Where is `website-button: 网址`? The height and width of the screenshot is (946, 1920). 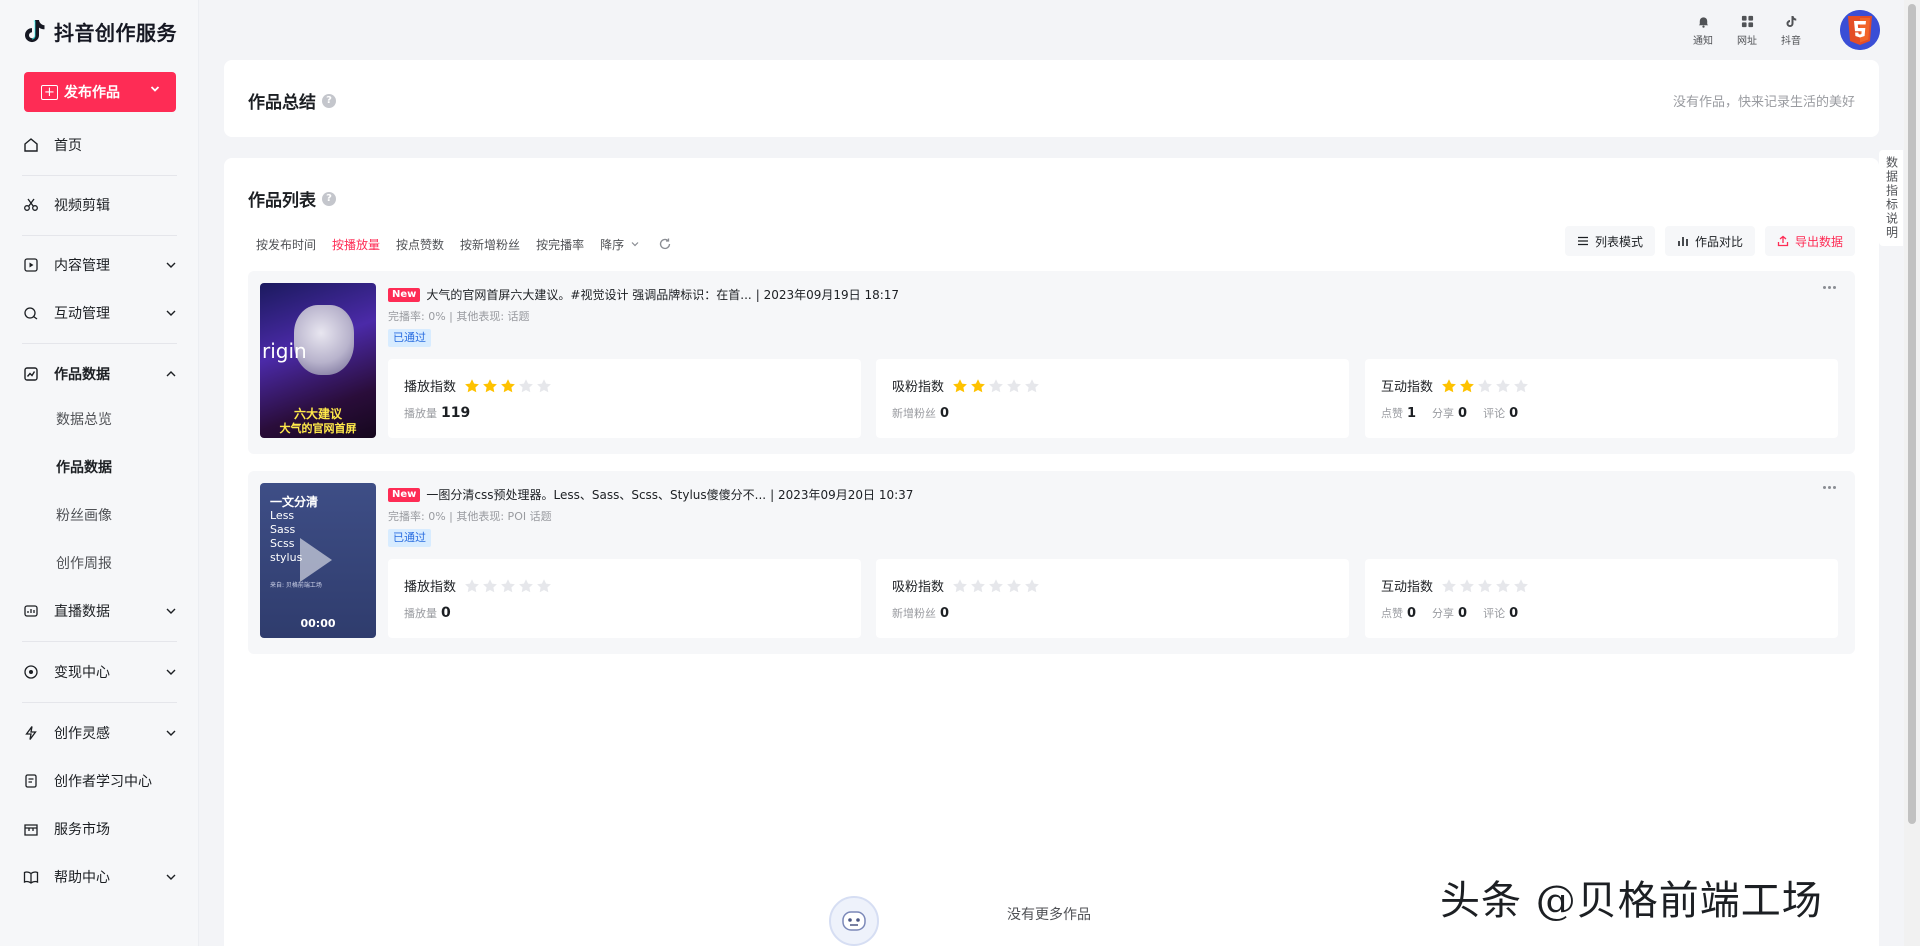 website-button: 网址 is located at coordinates (1747, 30).